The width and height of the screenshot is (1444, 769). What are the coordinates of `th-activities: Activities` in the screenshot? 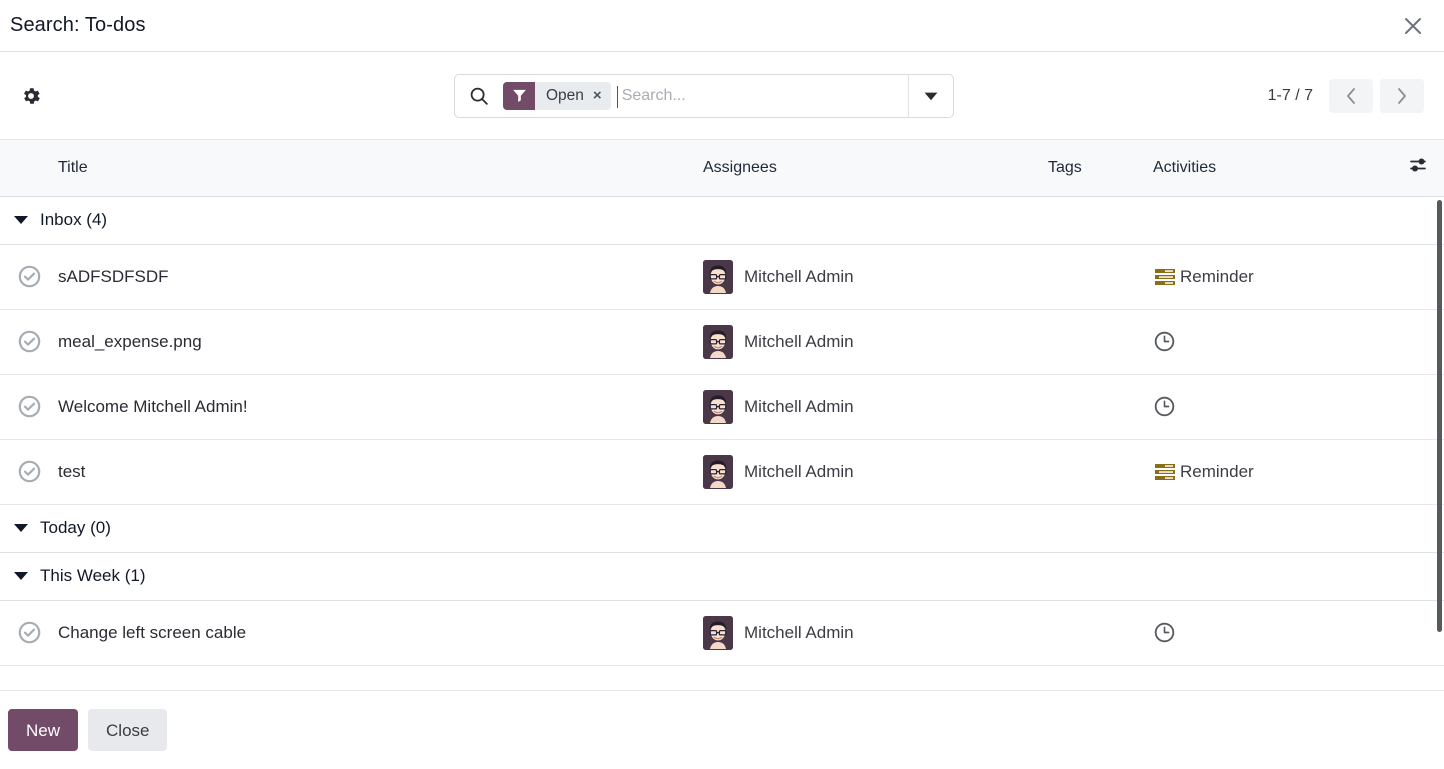 It's located at (1281, 168).